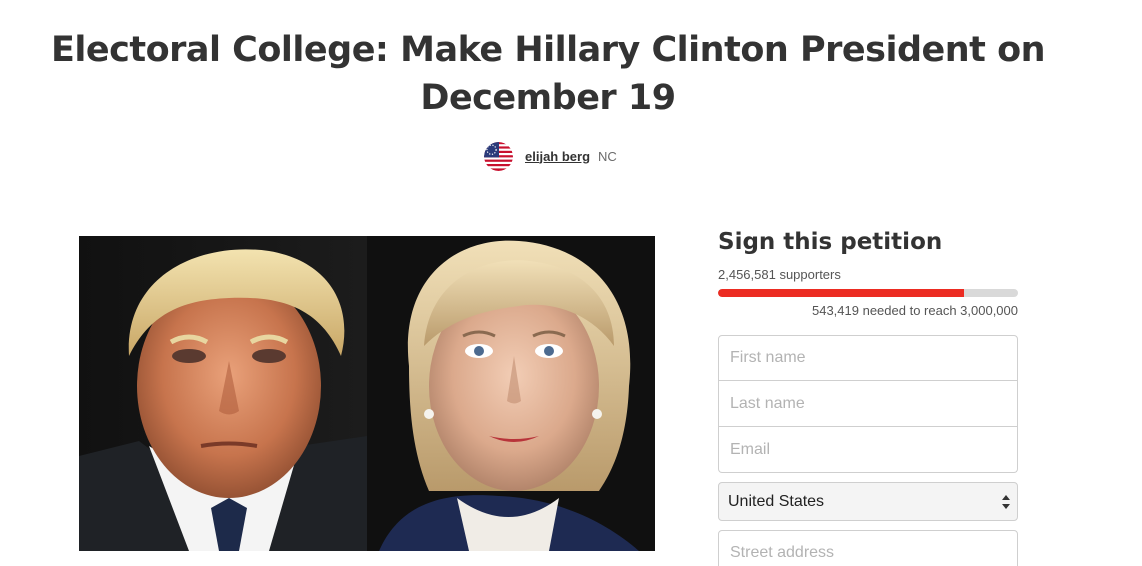  What do you see at coordinates (841, 293) in the screenshot?
I see `progress-bar-fill` at bounding box center [841, 293].